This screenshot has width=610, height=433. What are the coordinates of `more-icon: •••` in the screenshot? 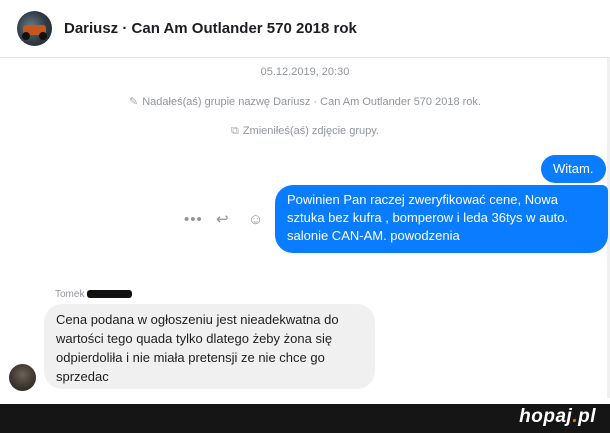 It's located at (193, 220).